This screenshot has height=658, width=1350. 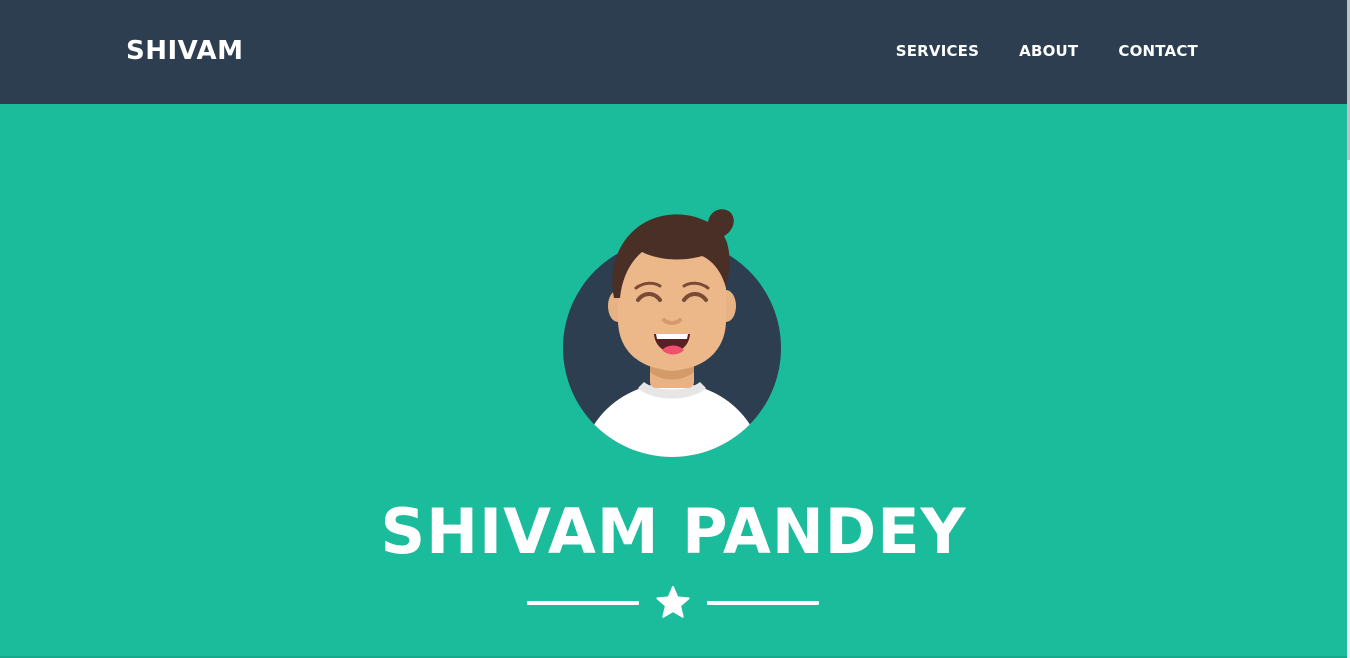 What do you see at coordinates (583, 603) in the screenshot?
I see `divider-line-left` at bounding box center [583, 603].